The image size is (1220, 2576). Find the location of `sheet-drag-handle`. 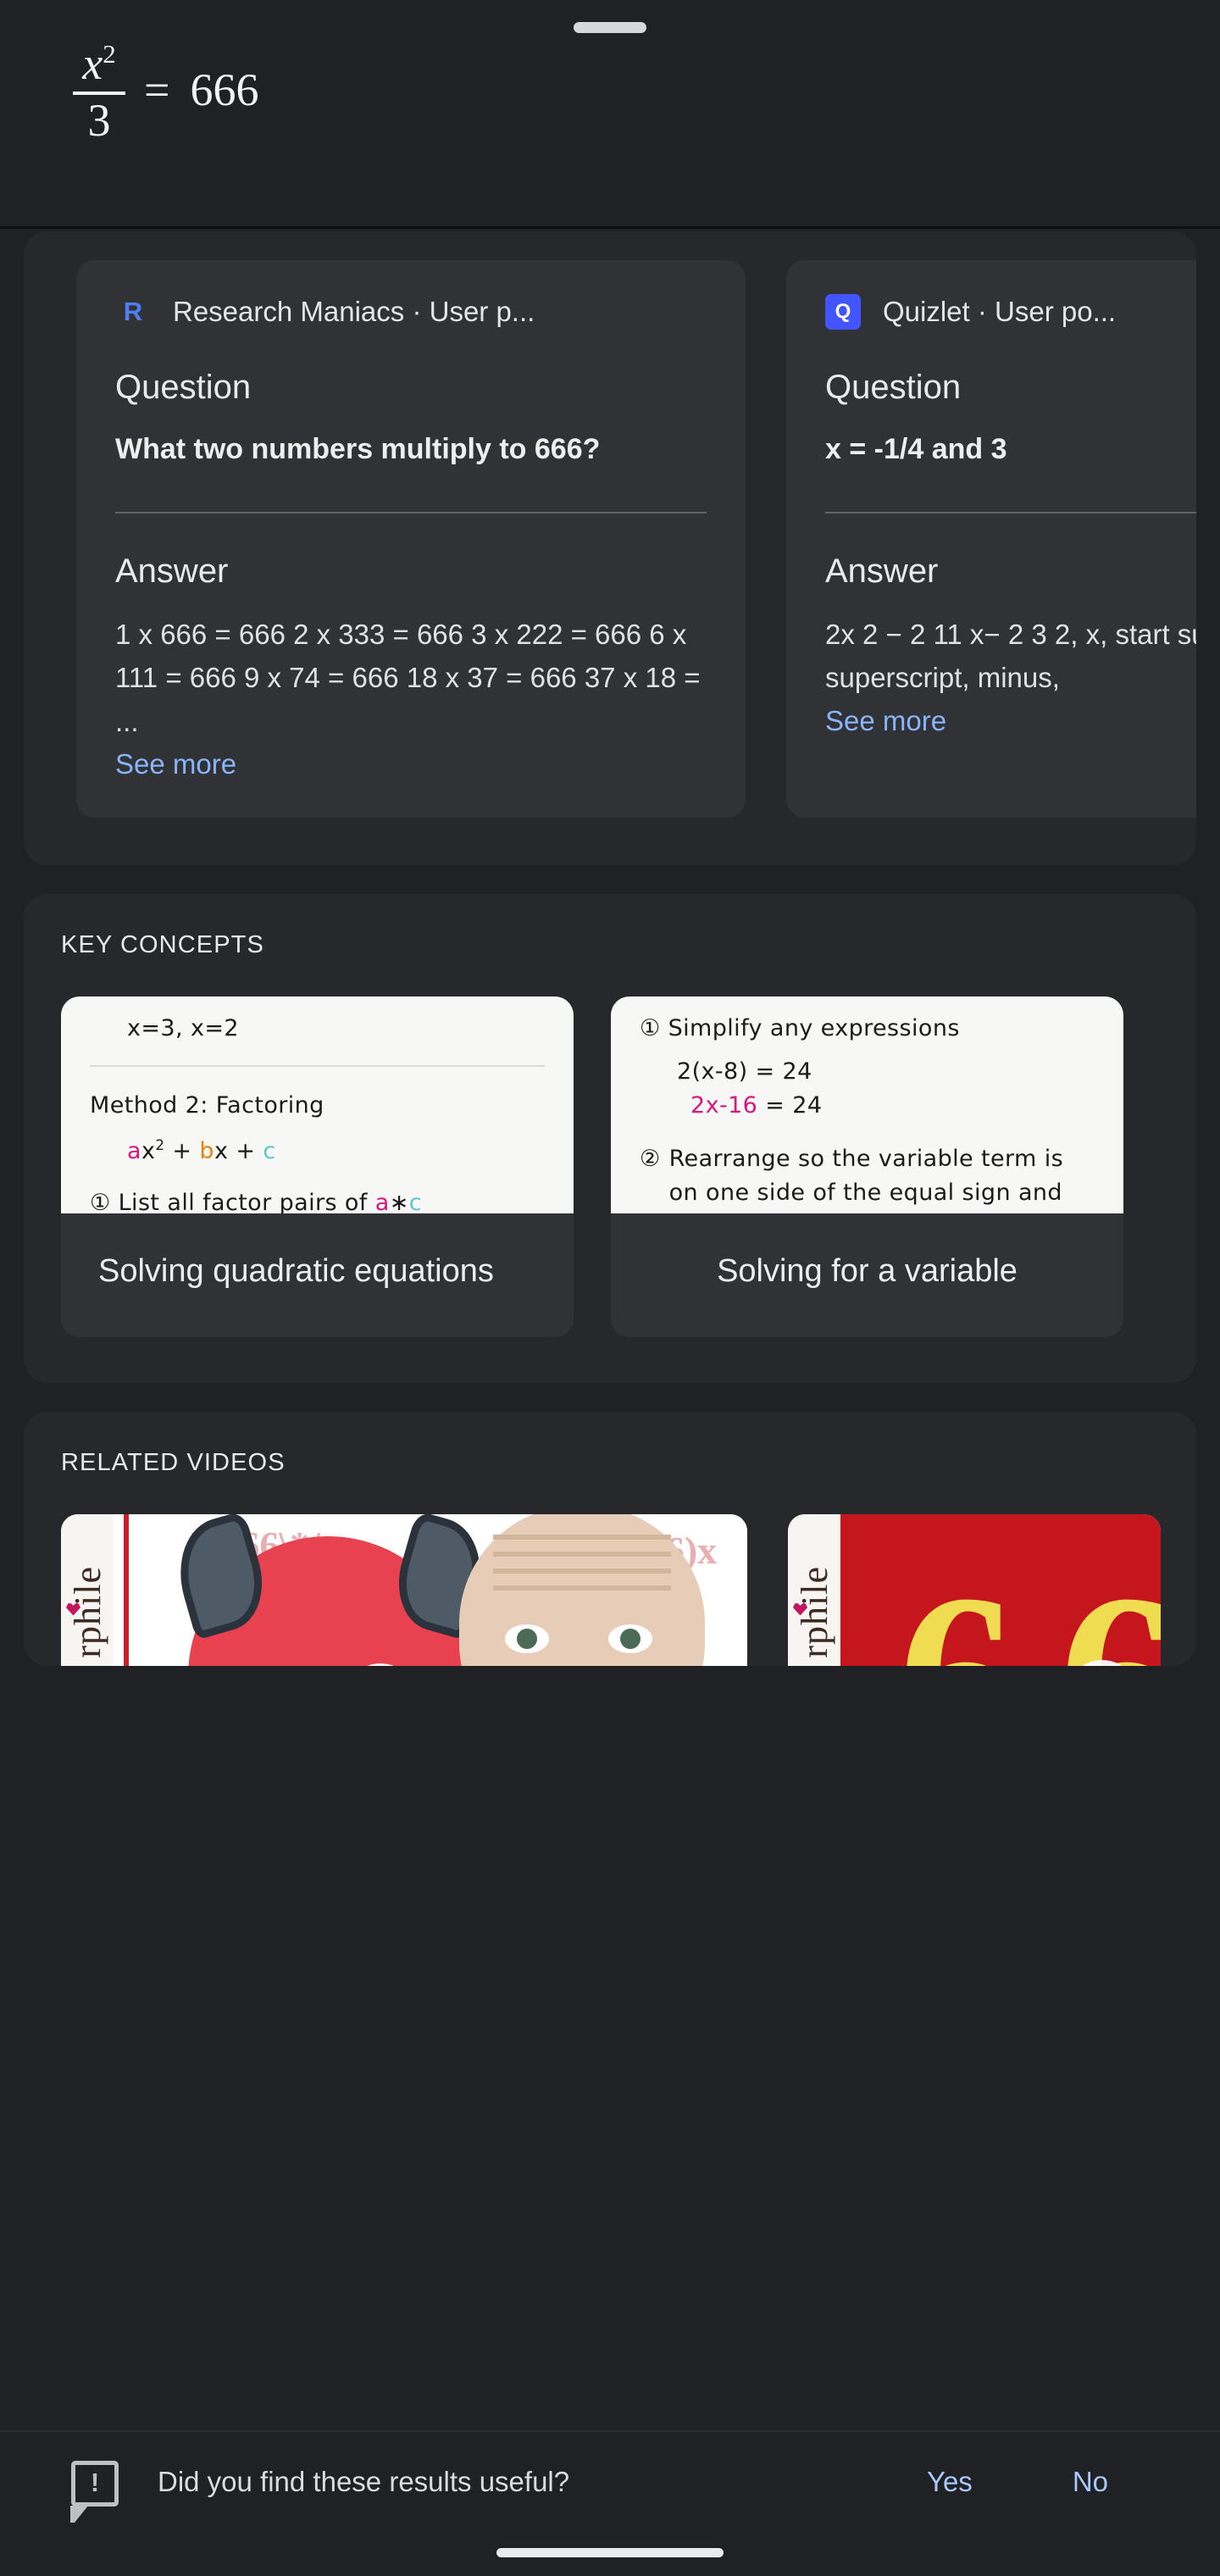

sheet-drag-handle is located at coordinates (610, 27).